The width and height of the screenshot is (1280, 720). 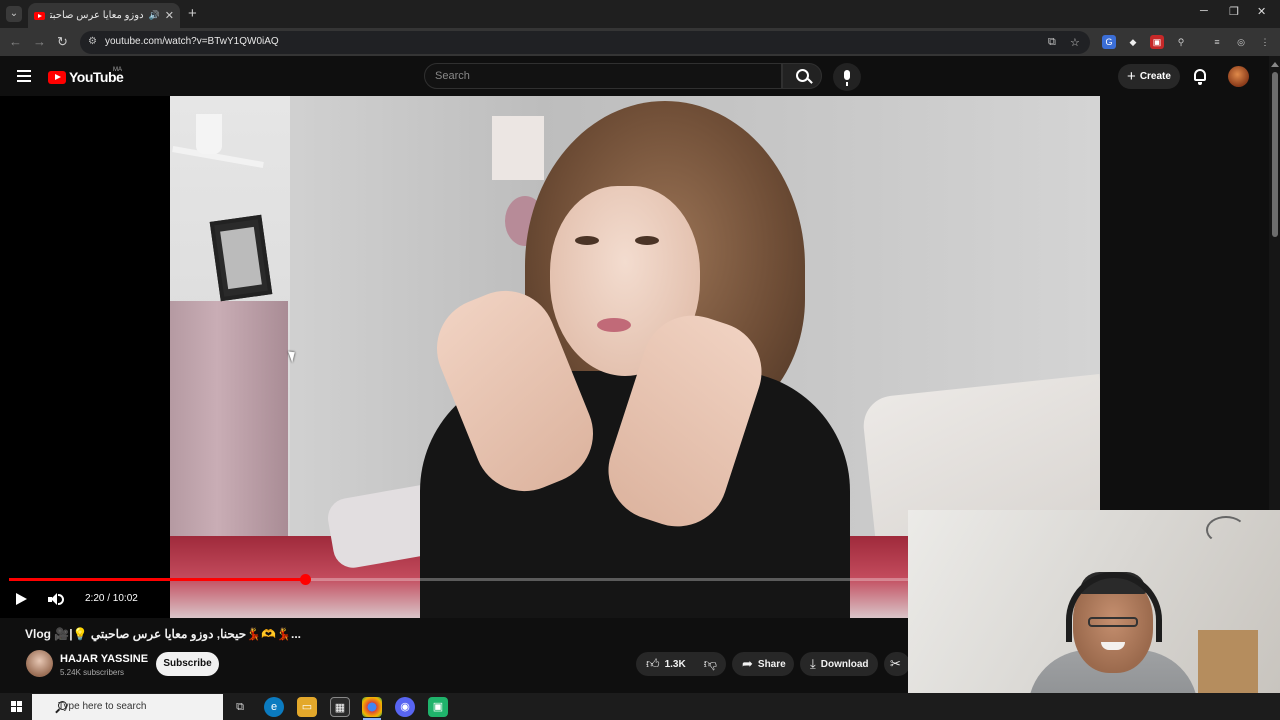 I want to click on windows-taskbar: Type here to search ⧉ e ▭ ▦ ◉ ▣, so click(x=640, y=706).